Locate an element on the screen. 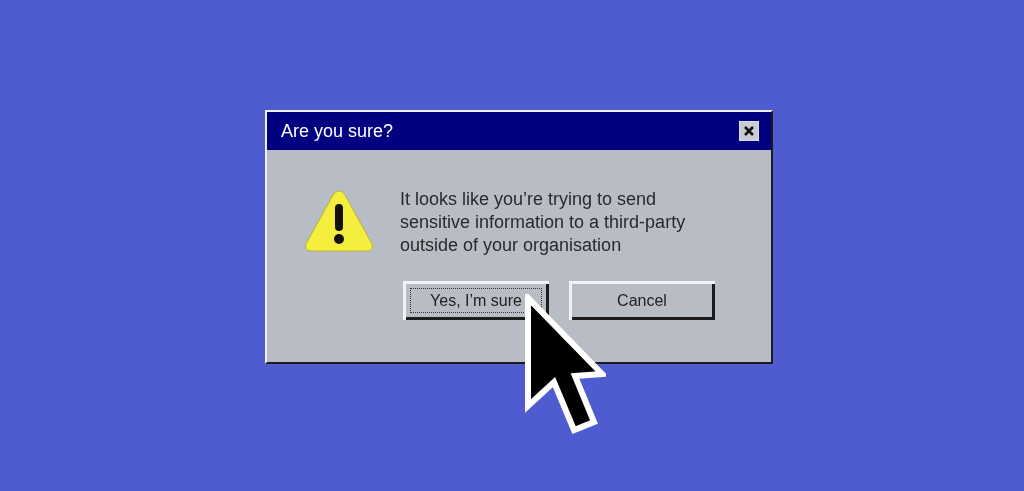  warning-icon is located at coordinates (339, 221).